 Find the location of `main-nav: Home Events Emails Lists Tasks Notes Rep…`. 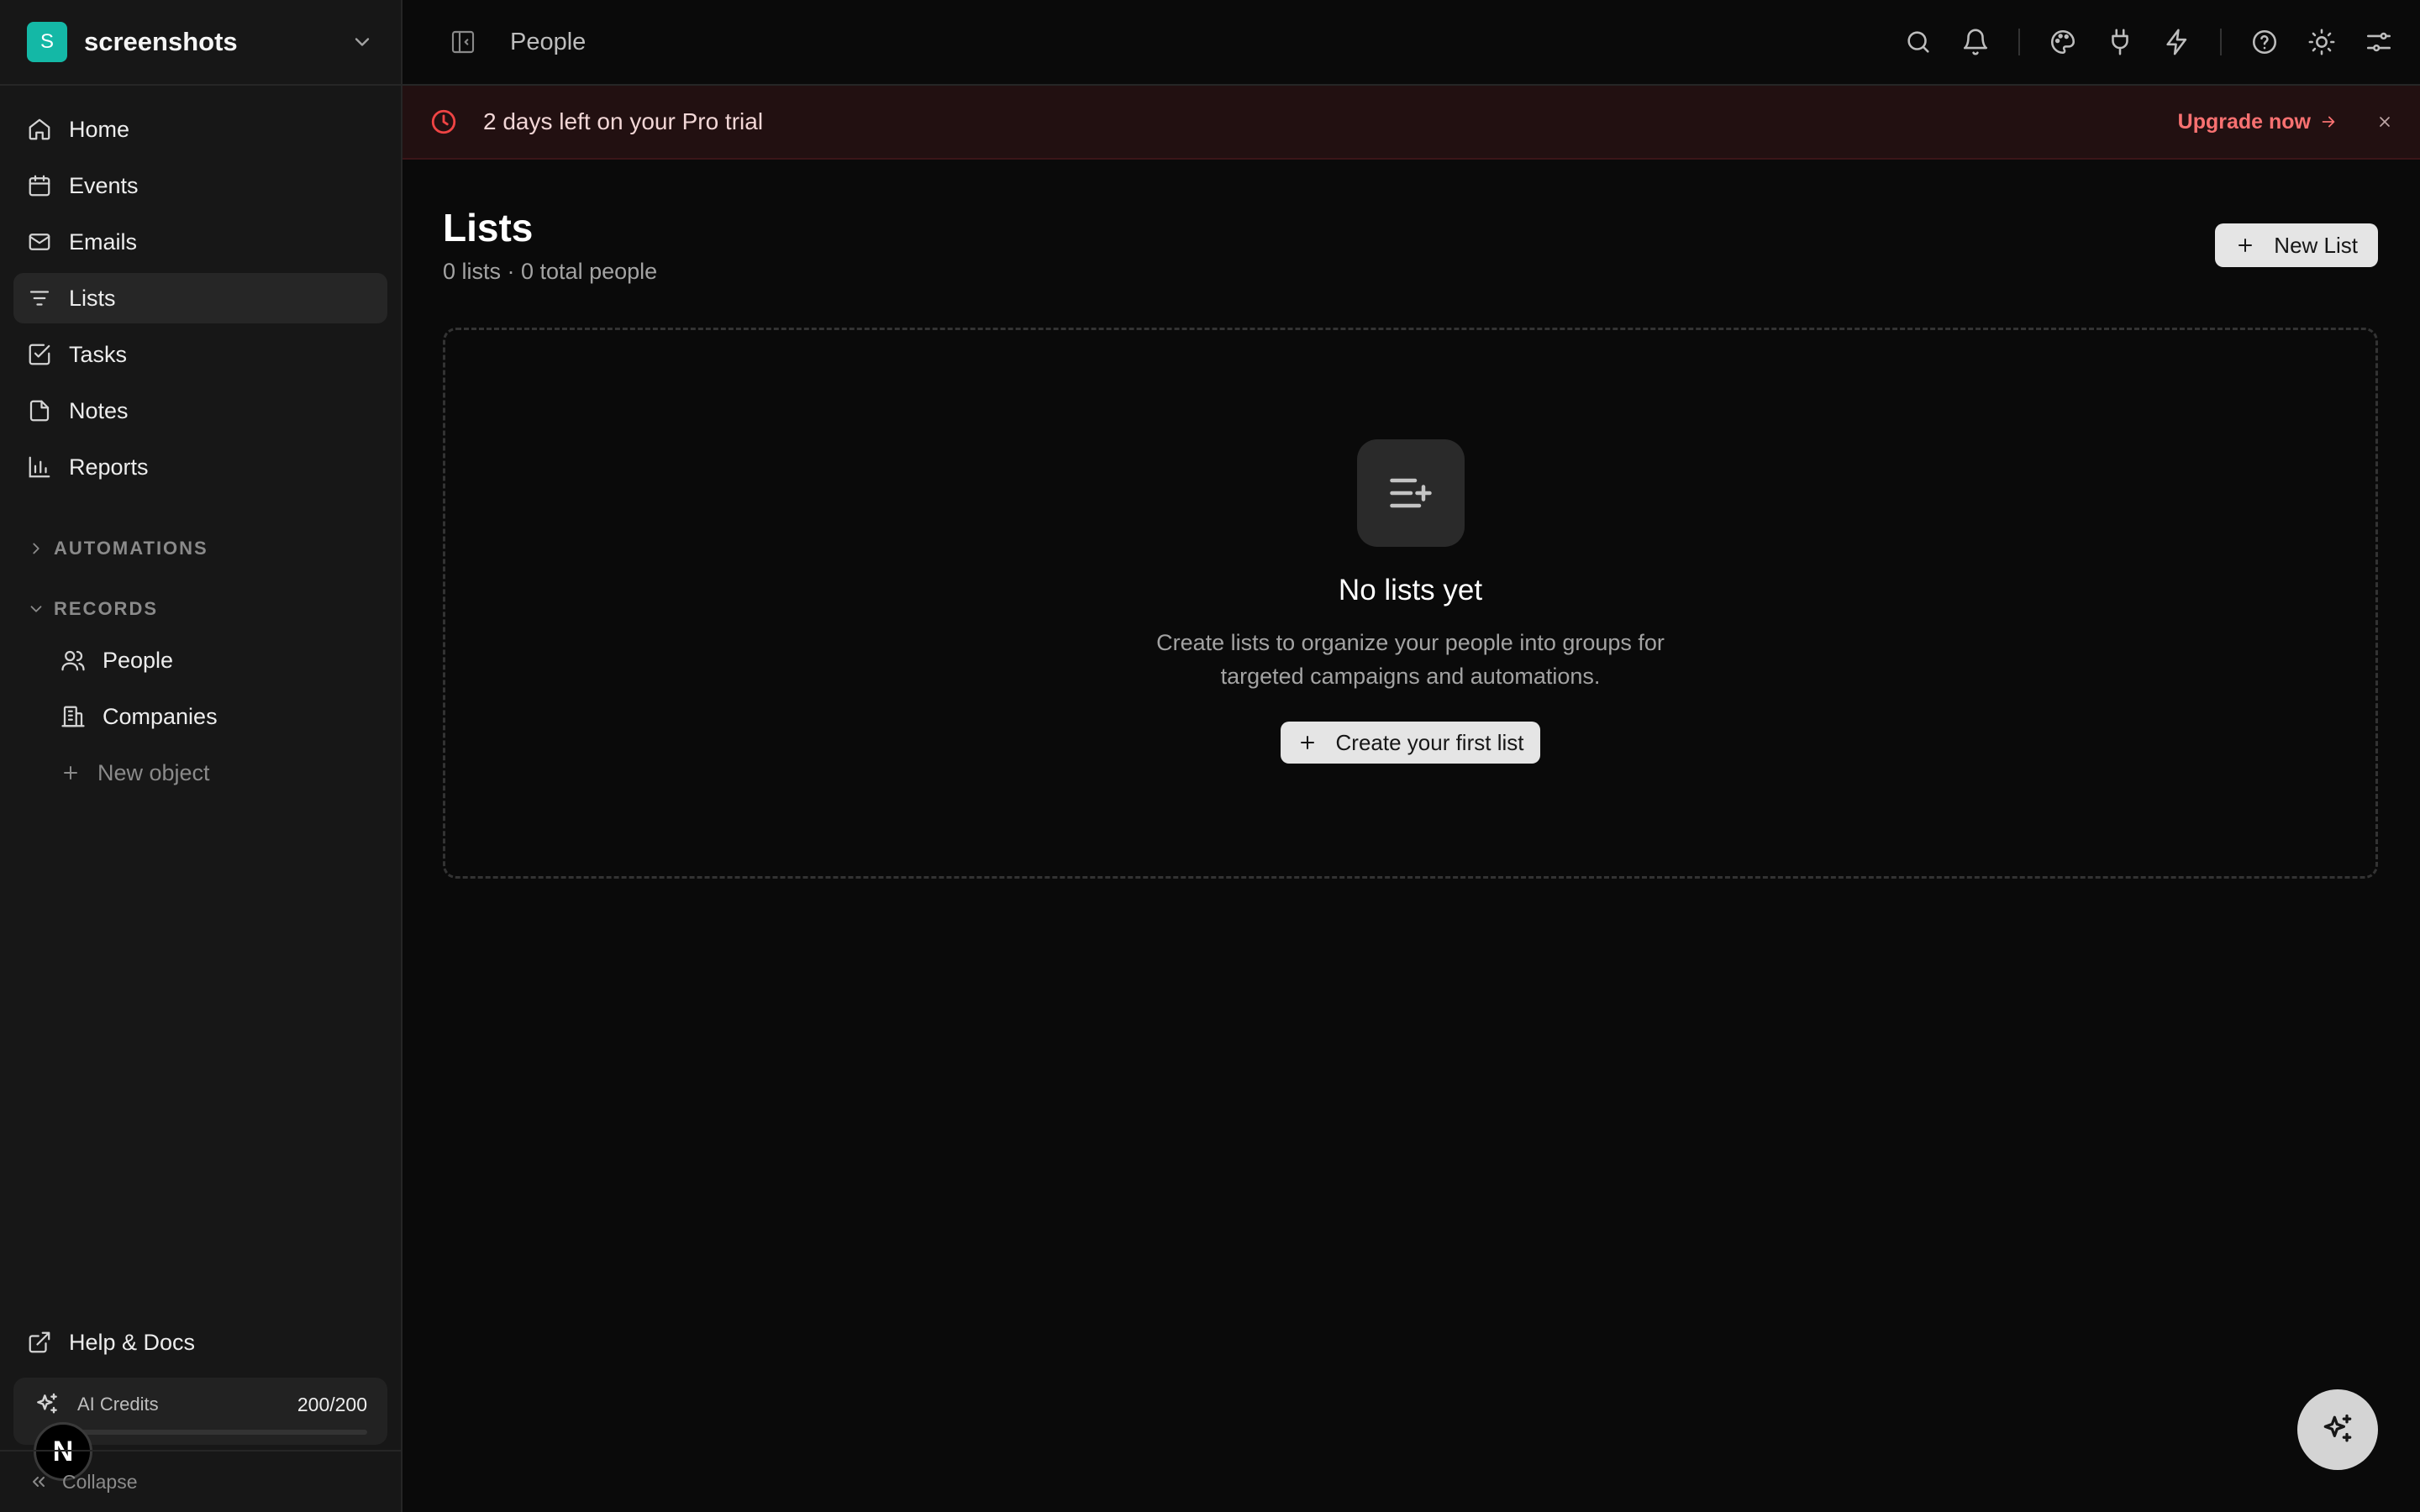

main-nav: Home Events Emails Lists Tasks Notes Rep… is located at coordinates (200, 301).